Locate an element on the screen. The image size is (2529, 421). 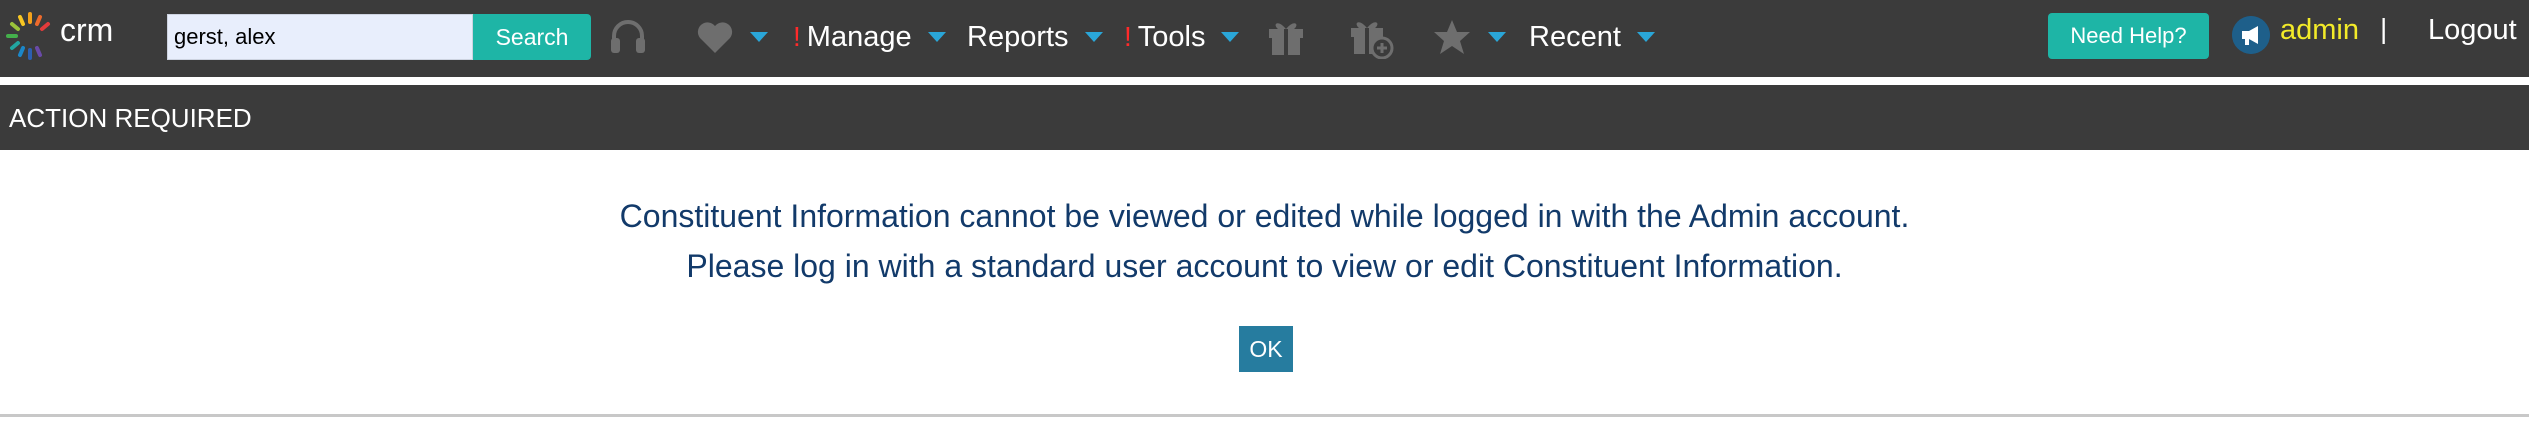
favorites-menu is located at coordinates (732, 37).